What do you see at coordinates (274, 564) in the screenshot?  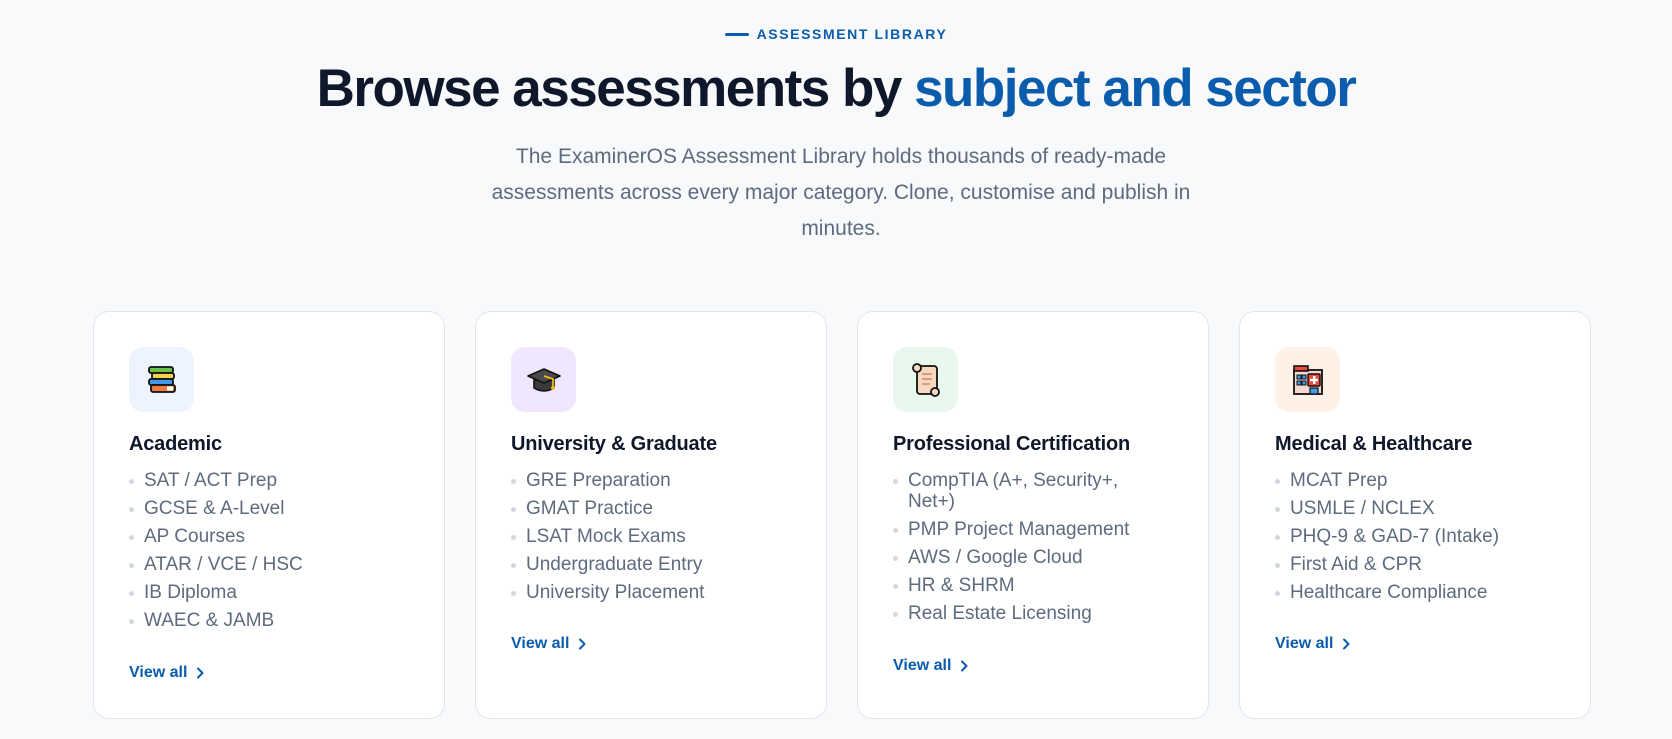 I see `list-item: ATAR / VCE / HSC` at bounding box center [274, 564].